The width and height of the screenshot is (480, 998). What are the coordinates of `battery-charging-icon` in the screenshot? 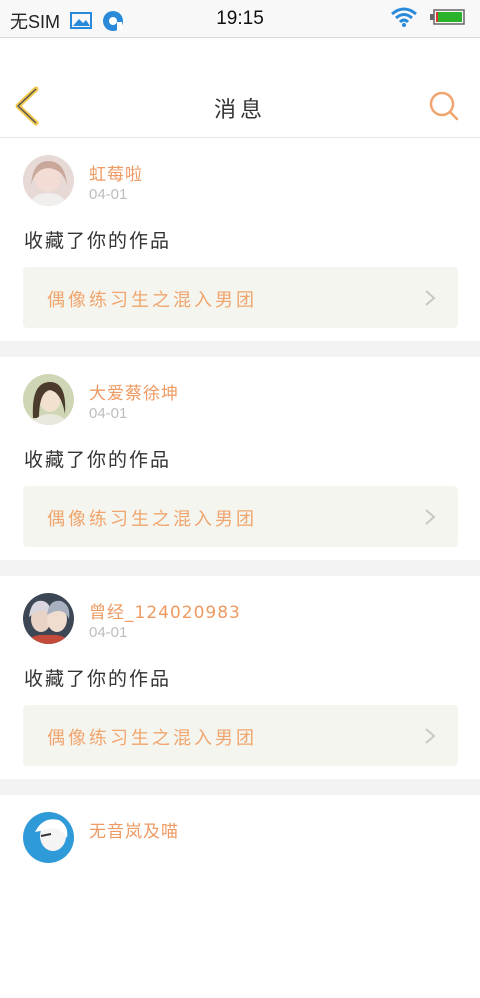 It's located at (448, 19).